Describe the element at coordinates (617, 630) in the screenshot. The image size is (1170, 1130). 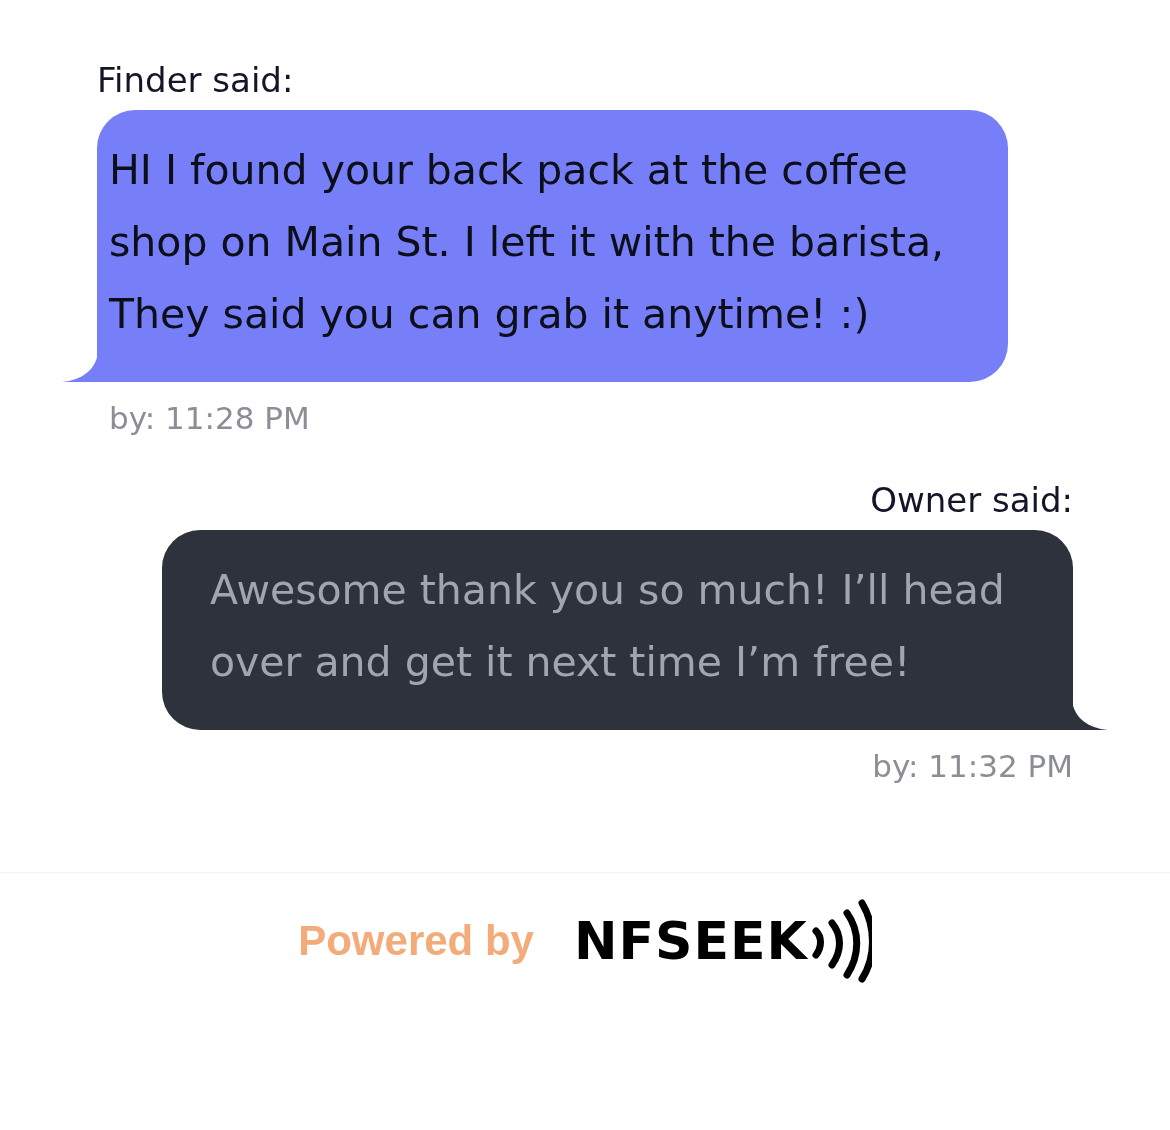
I see `message-bubble: Awesome thank you so much! I’ll head over and get it next time I’m free!` at that location.